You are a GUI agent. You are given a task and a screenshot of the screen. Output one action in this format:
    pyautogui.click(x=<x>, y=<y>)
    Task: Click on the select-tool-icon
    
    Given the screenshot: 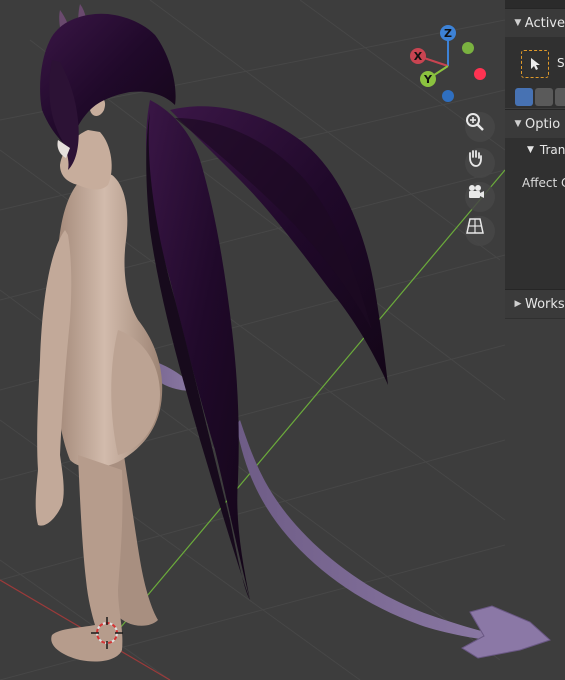 What is the action you would take?
    pyautogui.click(x=535, y=64)
    